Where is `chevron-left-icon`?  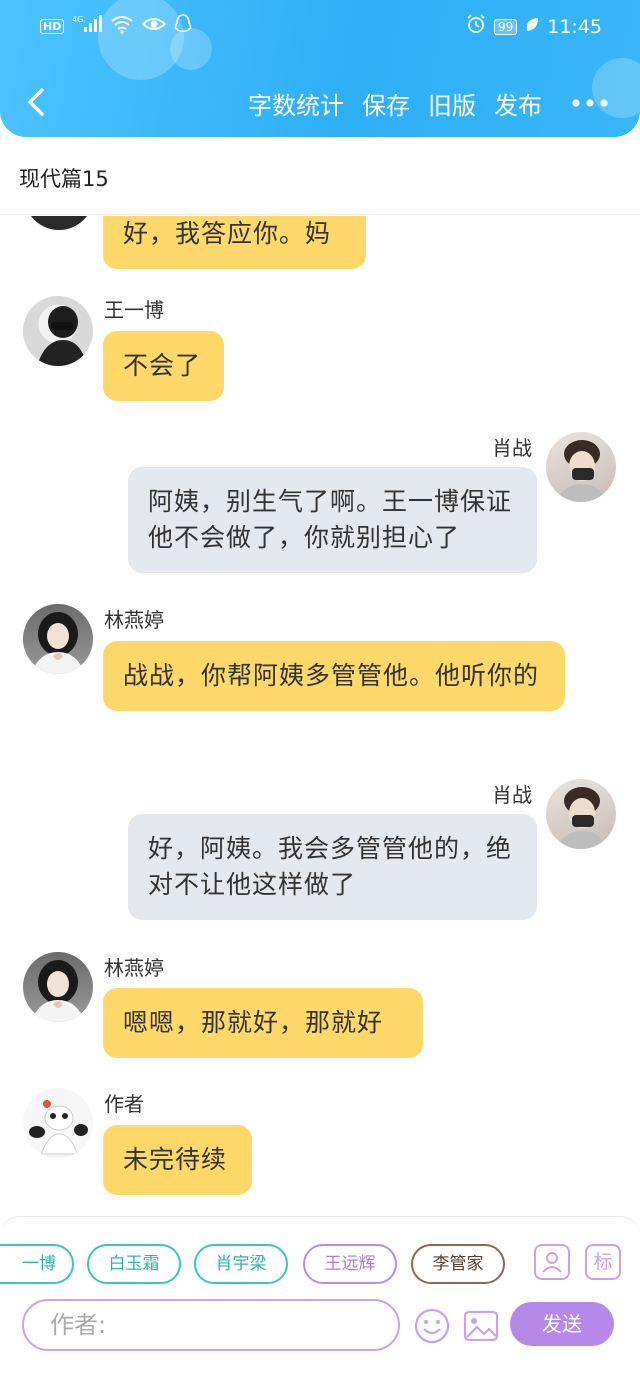
chevron-left-icon is located at coordinates (36, 102).